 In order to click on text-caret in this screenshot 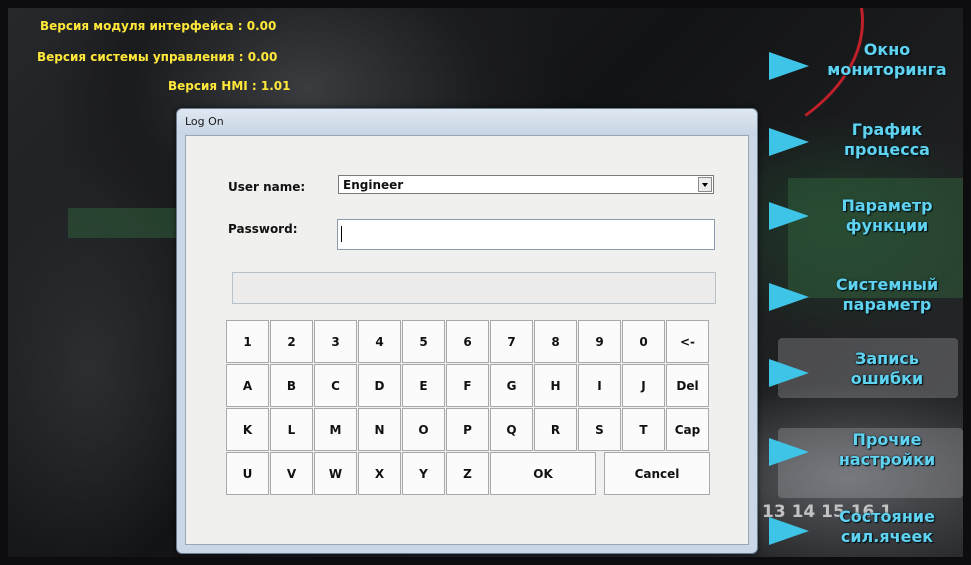, I will do `click(341, 234)`.